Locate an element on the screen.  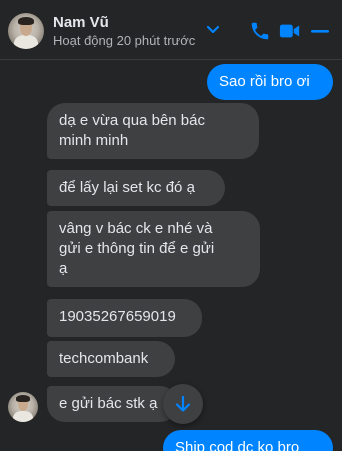
scroll-to-bottom-button is located at coordinates (183, 404).